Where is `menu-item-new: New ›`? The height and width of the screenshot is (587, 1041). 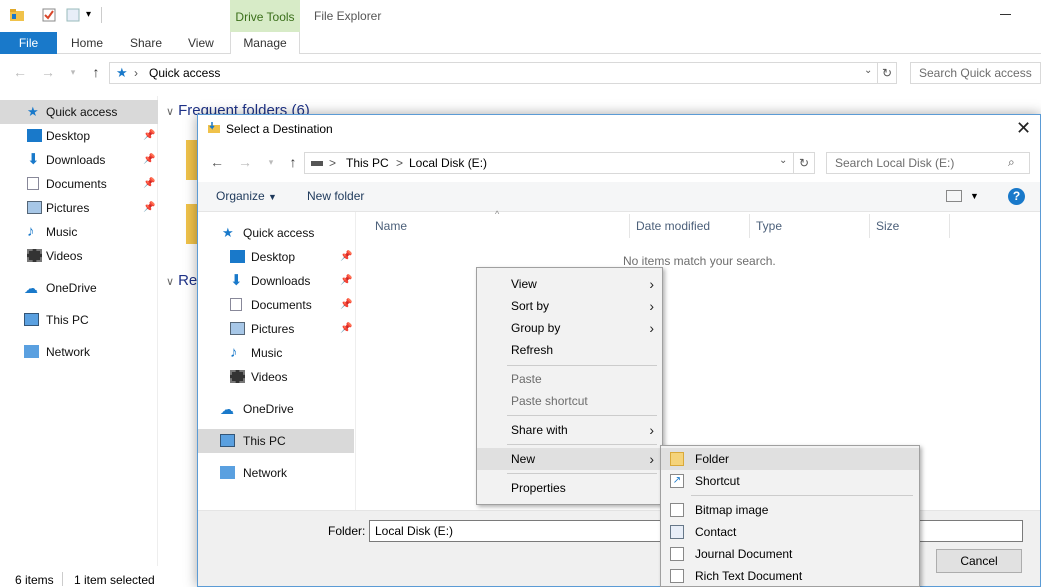
menu-item-new: New › is located at coordinates (569, 459).